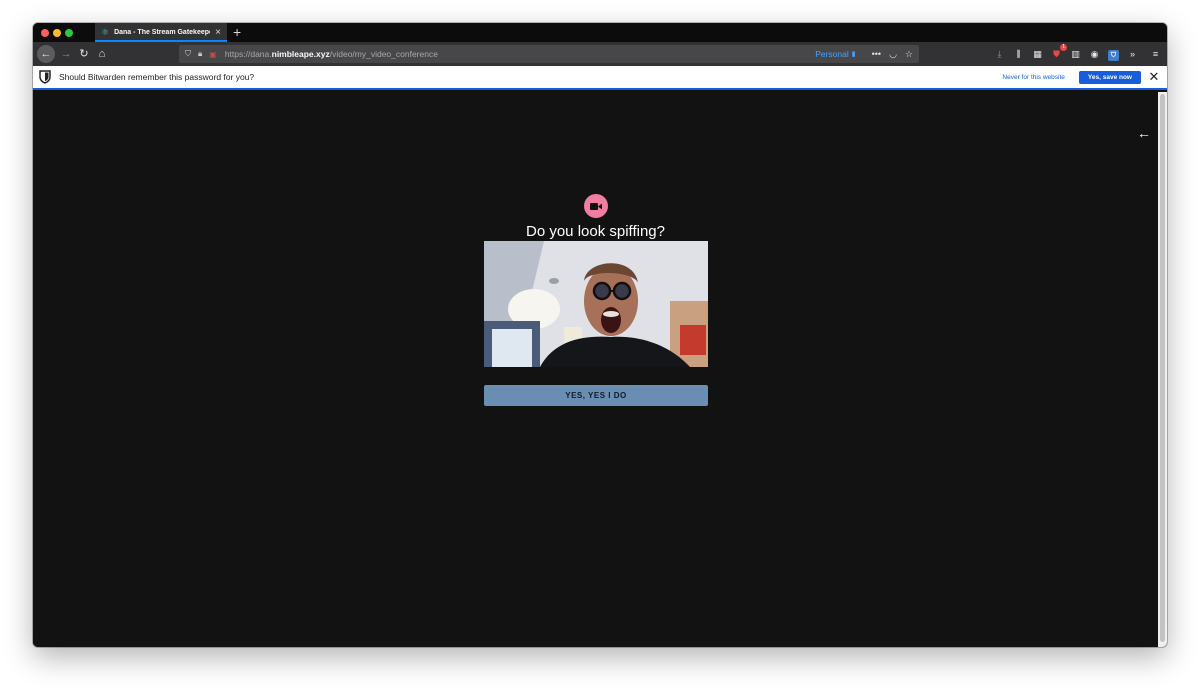 The height and width of the screenshot is (690, 1200). I want to click on menu-icon: ≡, so click(1155, 54).